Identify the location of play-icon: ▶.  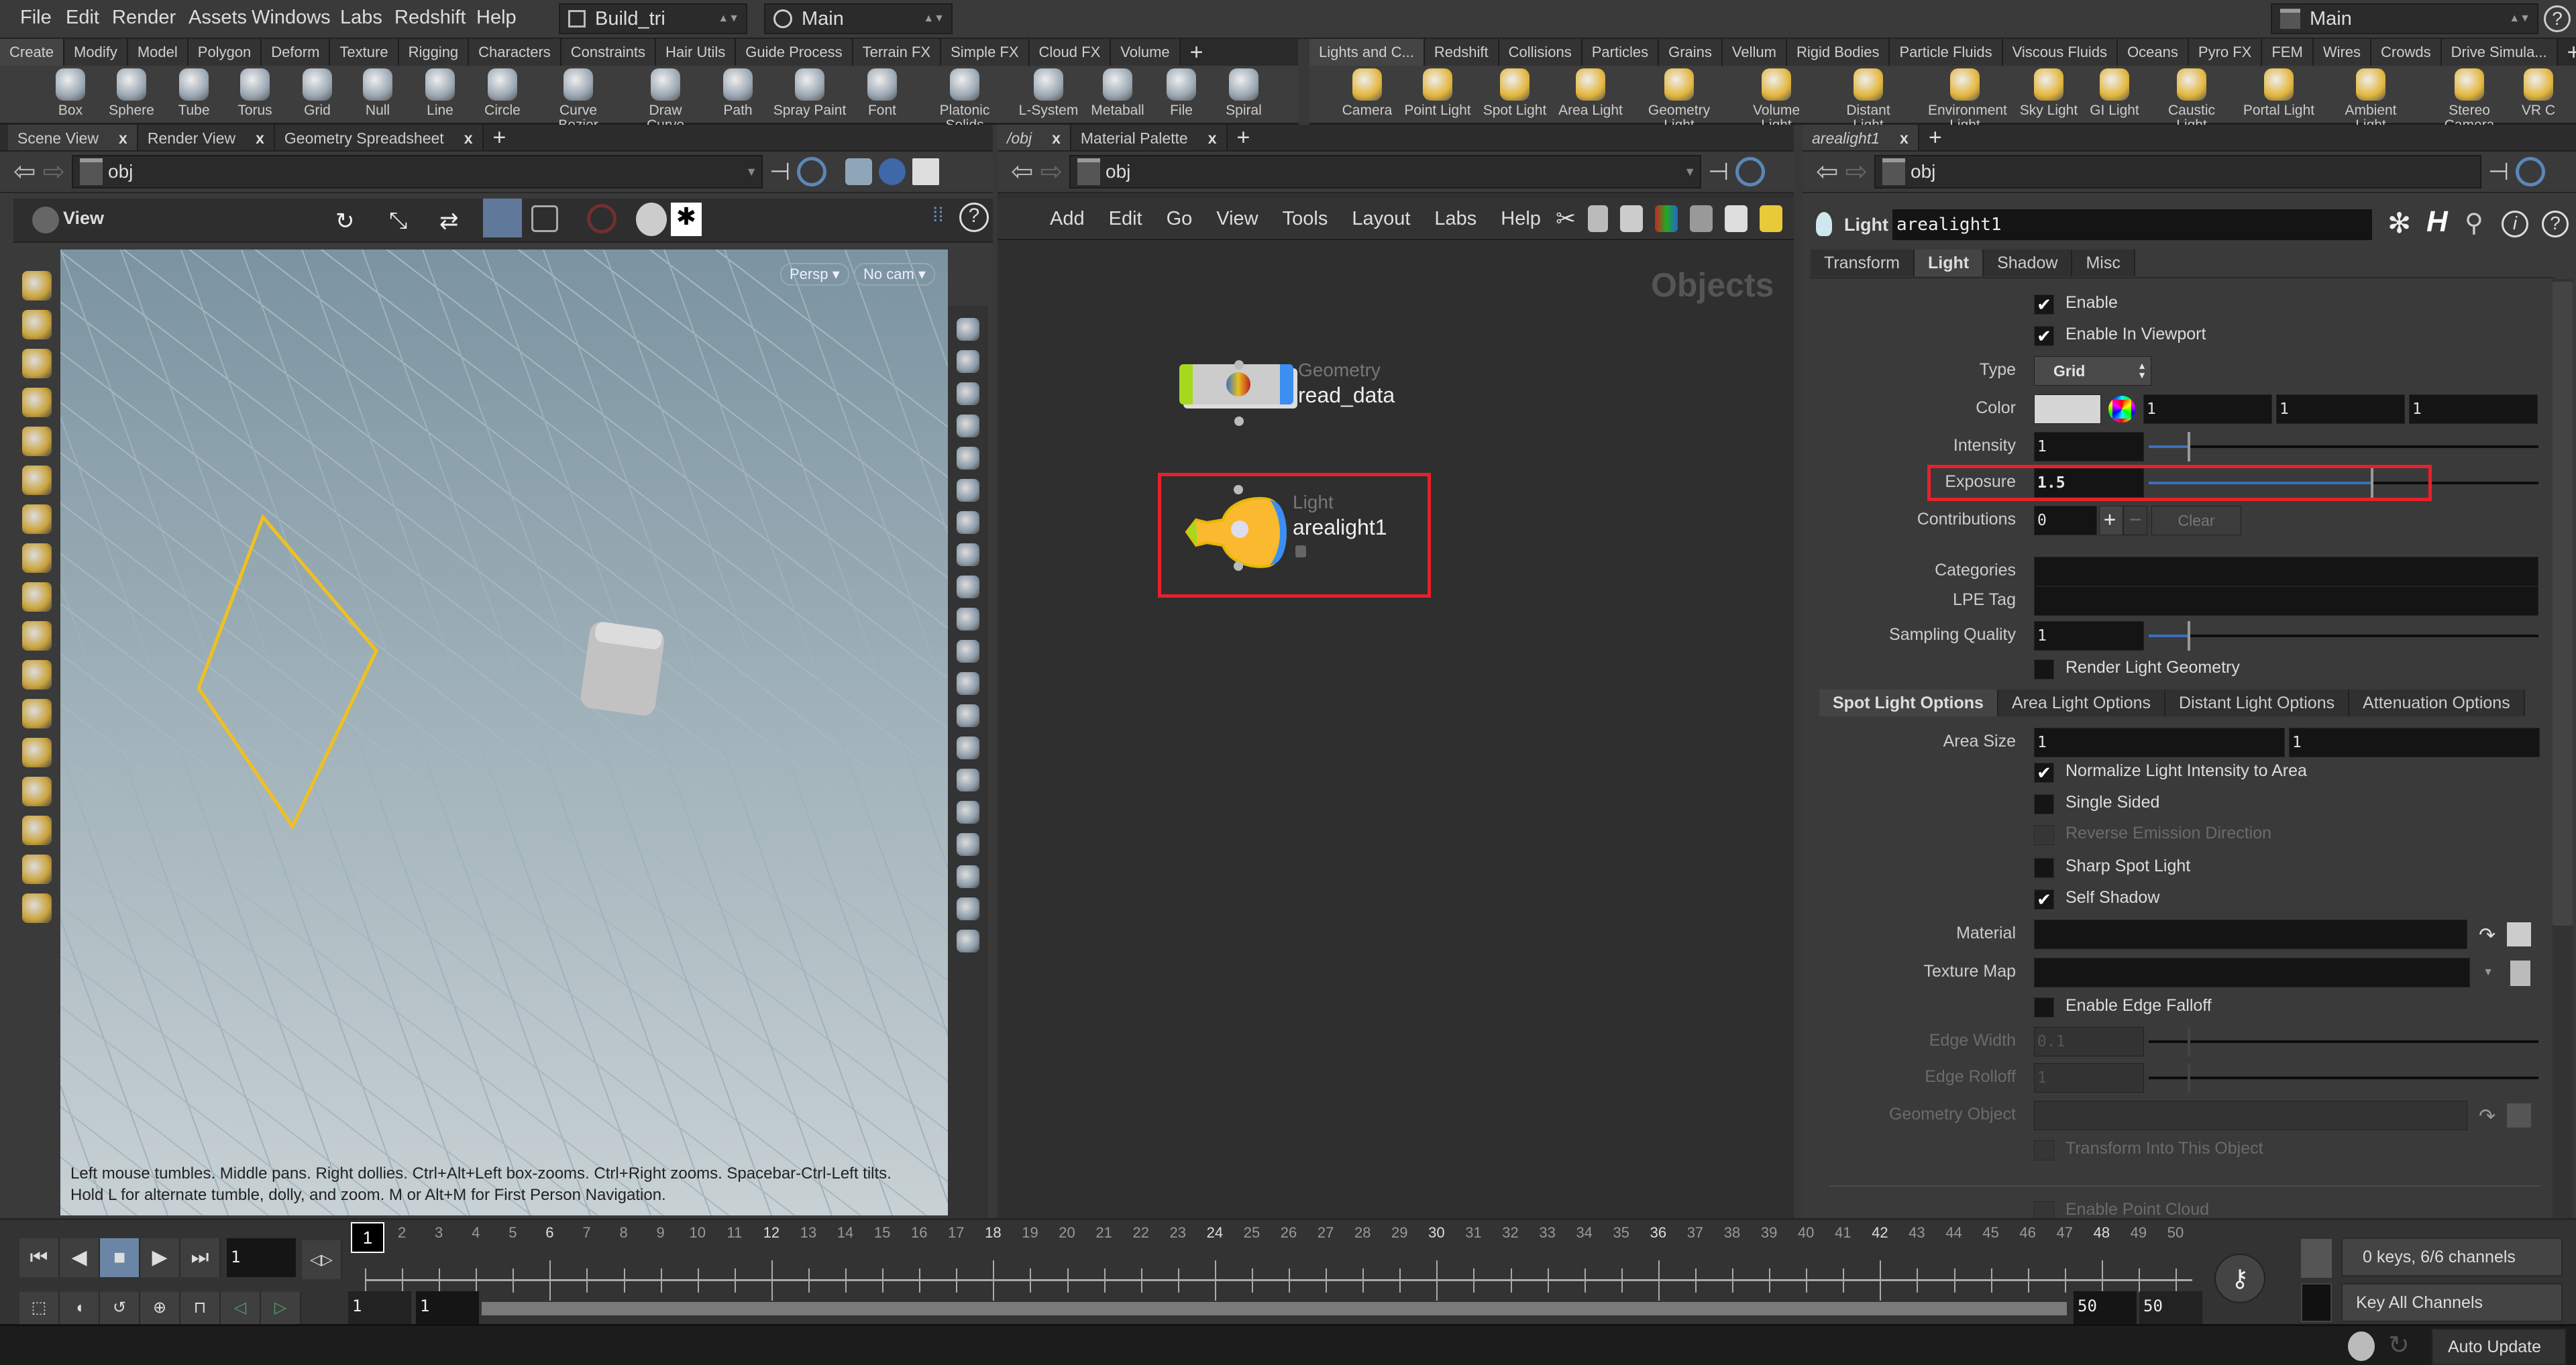
(160, 1257).